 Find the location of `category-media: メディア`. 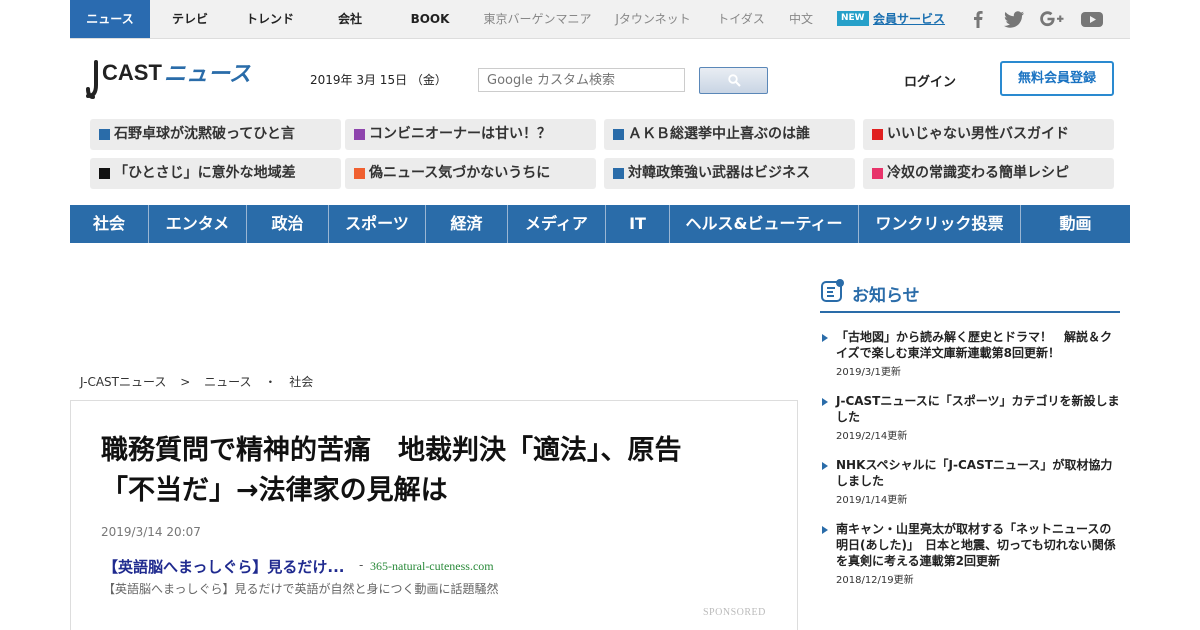

category-media: メディア is located at coordinates (557, 224).